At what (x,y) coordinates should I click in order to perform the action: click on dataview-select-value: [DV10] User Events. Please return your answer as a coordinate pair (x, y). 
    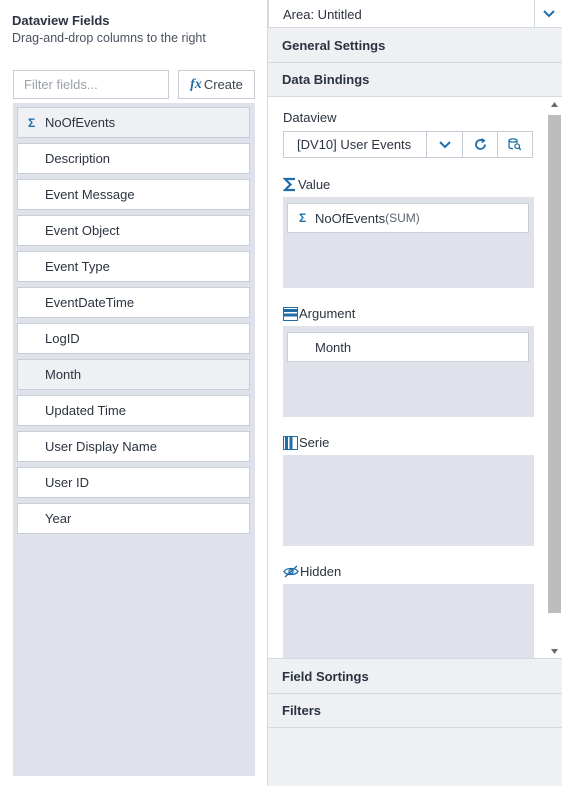
    Looking at the image, I should click on (354, 144).